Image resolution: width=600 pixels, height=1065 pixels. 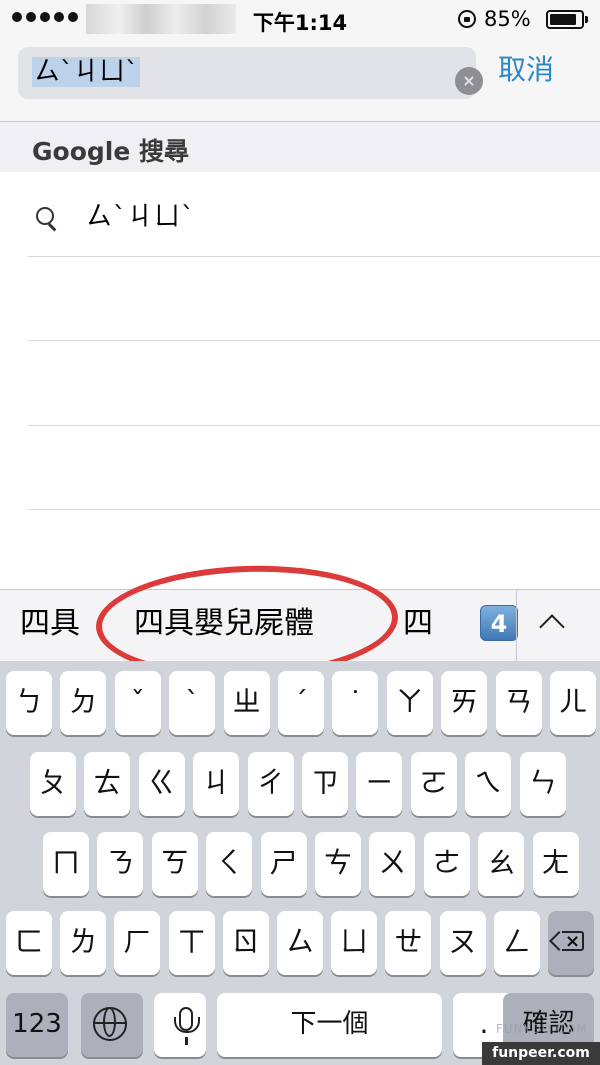 What do you see at coordinates (120, 864) in the screenshot?
I see `key-ㄋ: ㄋ` at bounding box center [120, 864].